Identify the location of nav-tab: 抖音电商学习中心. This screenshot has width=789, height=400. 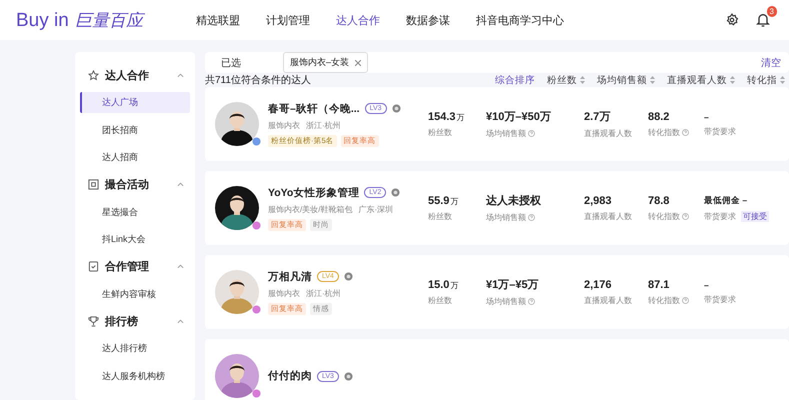
(520, 20).